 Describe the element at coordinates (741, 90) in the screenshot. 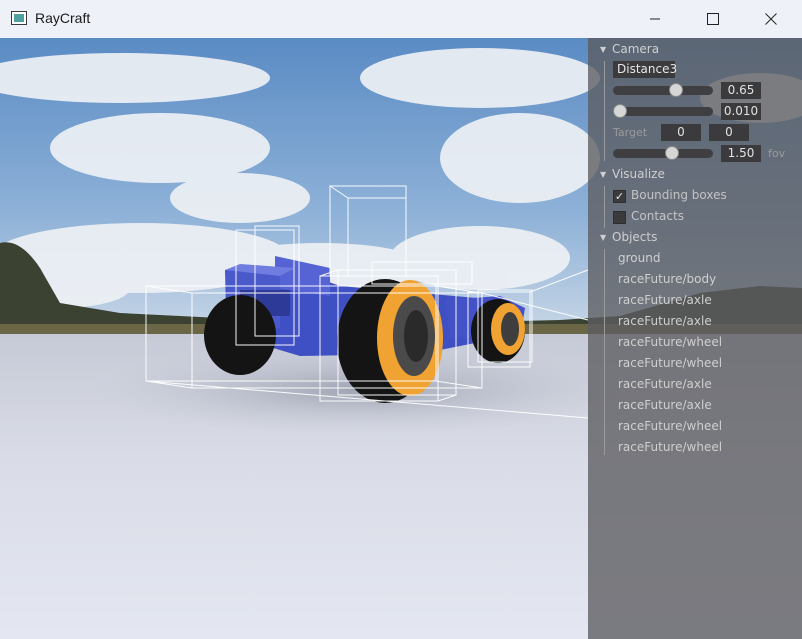

I see `camera-slider-1-value: 0.65` at that location.